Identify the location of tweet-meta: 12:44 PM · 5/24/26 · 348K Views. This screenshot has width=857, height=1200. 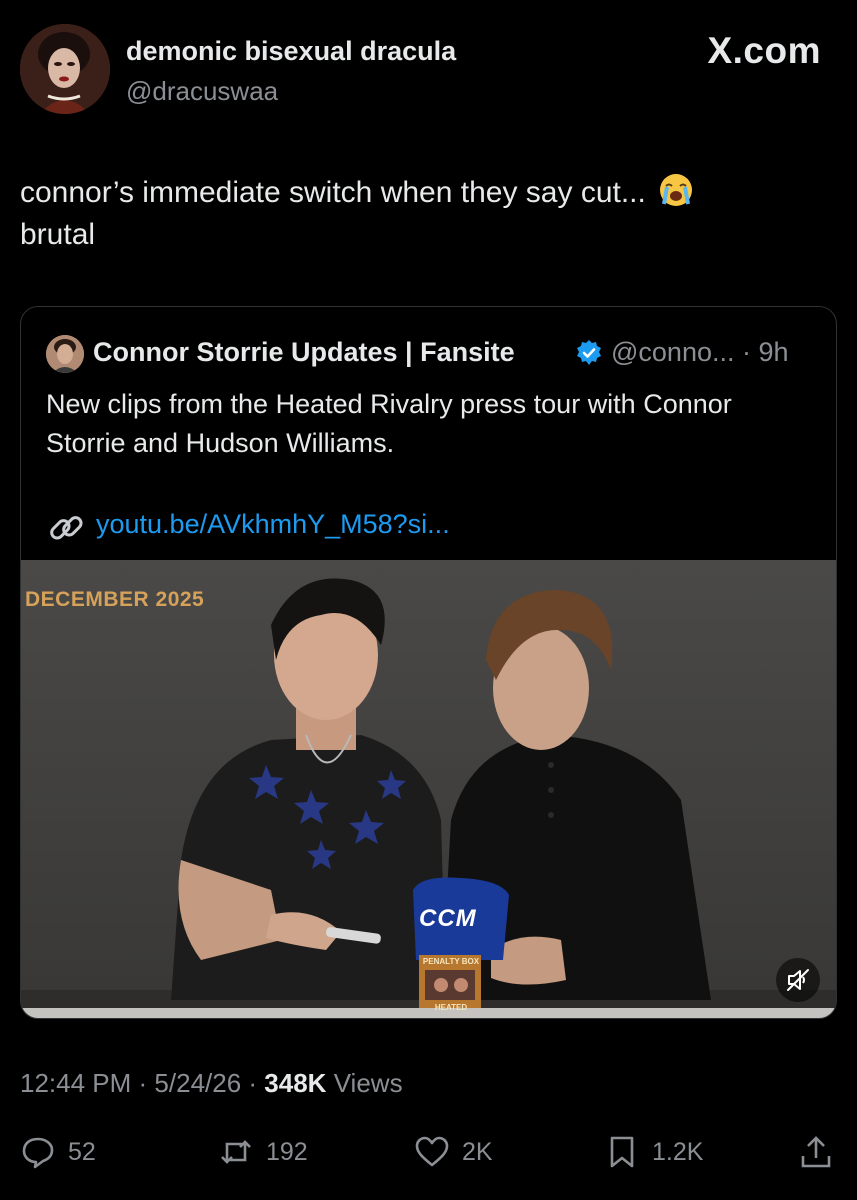
(211, 1083).